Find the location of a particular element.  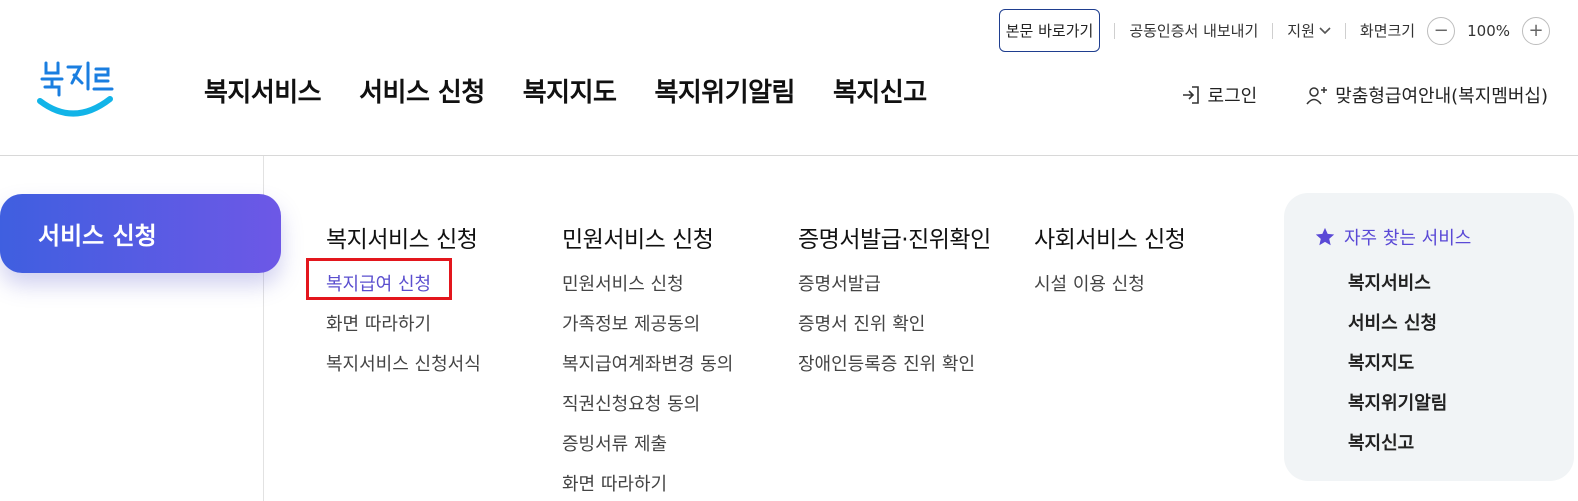

menu-item-benefit-apply: 복지급여 신청 is located at coordinates (393, 284).